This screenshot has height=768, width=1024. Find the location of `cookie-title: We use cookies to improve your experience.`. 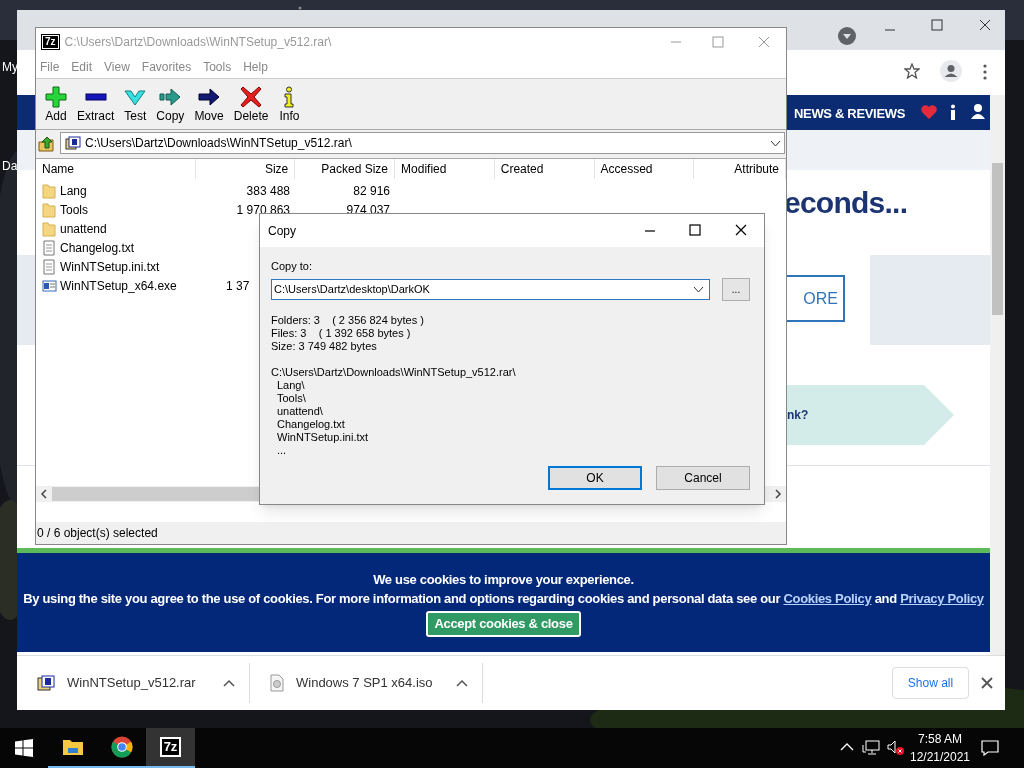

cookie-title: We use cookies to improve your experience. is located at coordinates (503, 580).